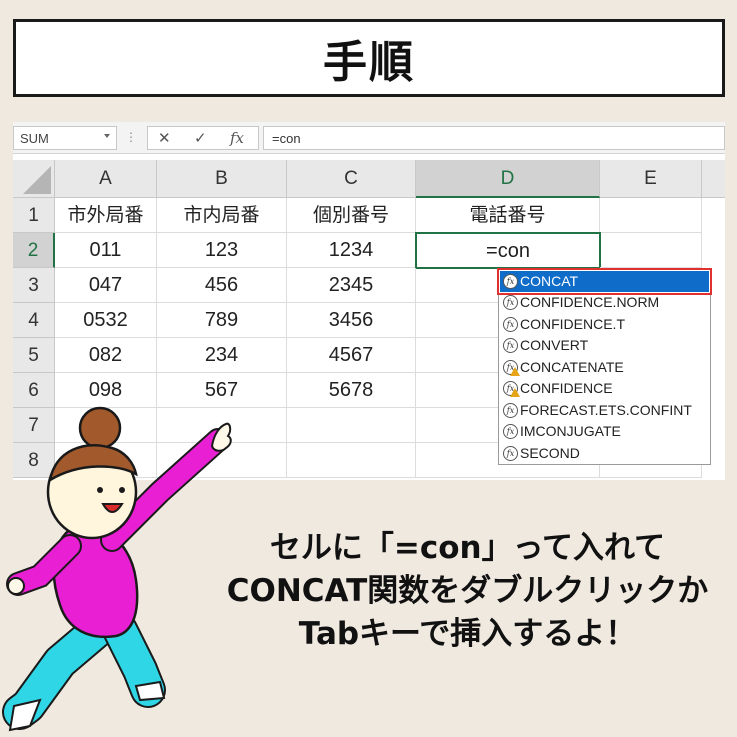 This screenshot has width=737, height=737. What do you see at coordinates (237, 138) in the screenshot?
I see `insert-function-icon: fx` at bounding box center [237, 138].